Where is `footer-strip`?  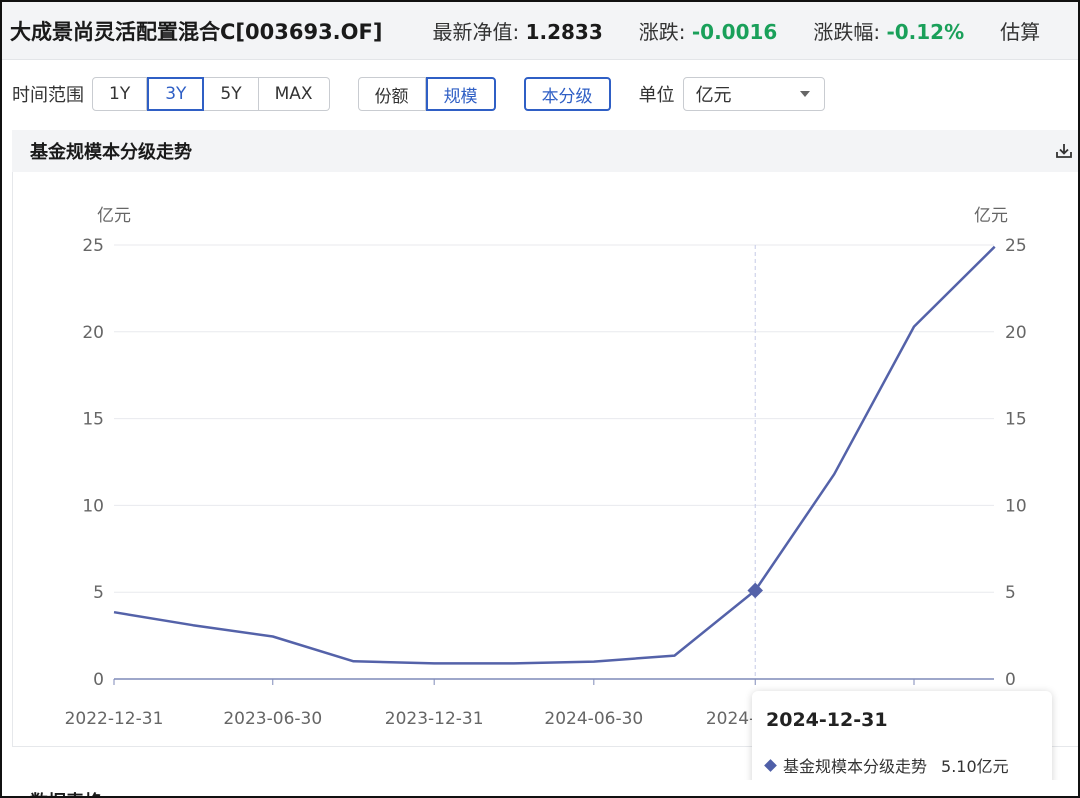 footer-strip is located at coordinates (540, 788).